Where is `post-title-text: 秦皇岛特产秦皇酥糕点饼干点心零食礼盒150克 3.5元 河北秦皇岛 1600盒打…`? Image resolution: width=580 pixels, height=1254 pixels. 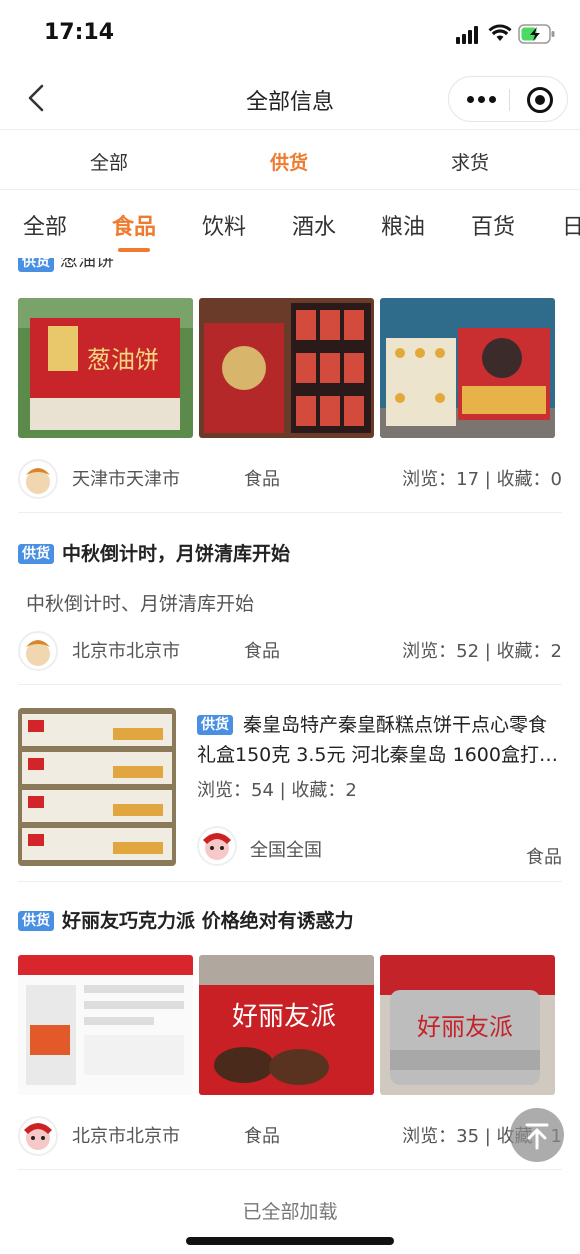 post-title-text: 秦皇岛特产秦皇酥糕点饼干点心零食礼盒150克 3.5元 河北秦皇岛 1600盒打… is located at coordinates (377, 740).